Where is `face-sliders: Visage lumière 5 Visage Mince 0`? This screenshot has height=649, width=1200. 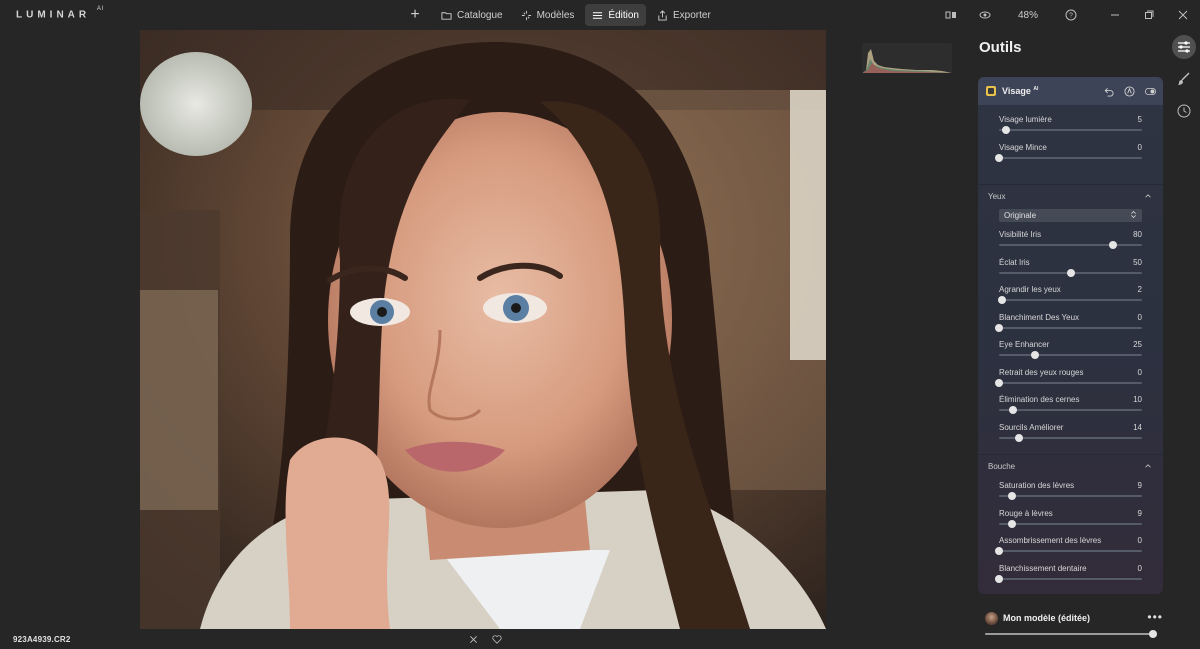
face-sliders: Visage lumière 5 Visage Mince 0 is located at coordinates (1070, 135).